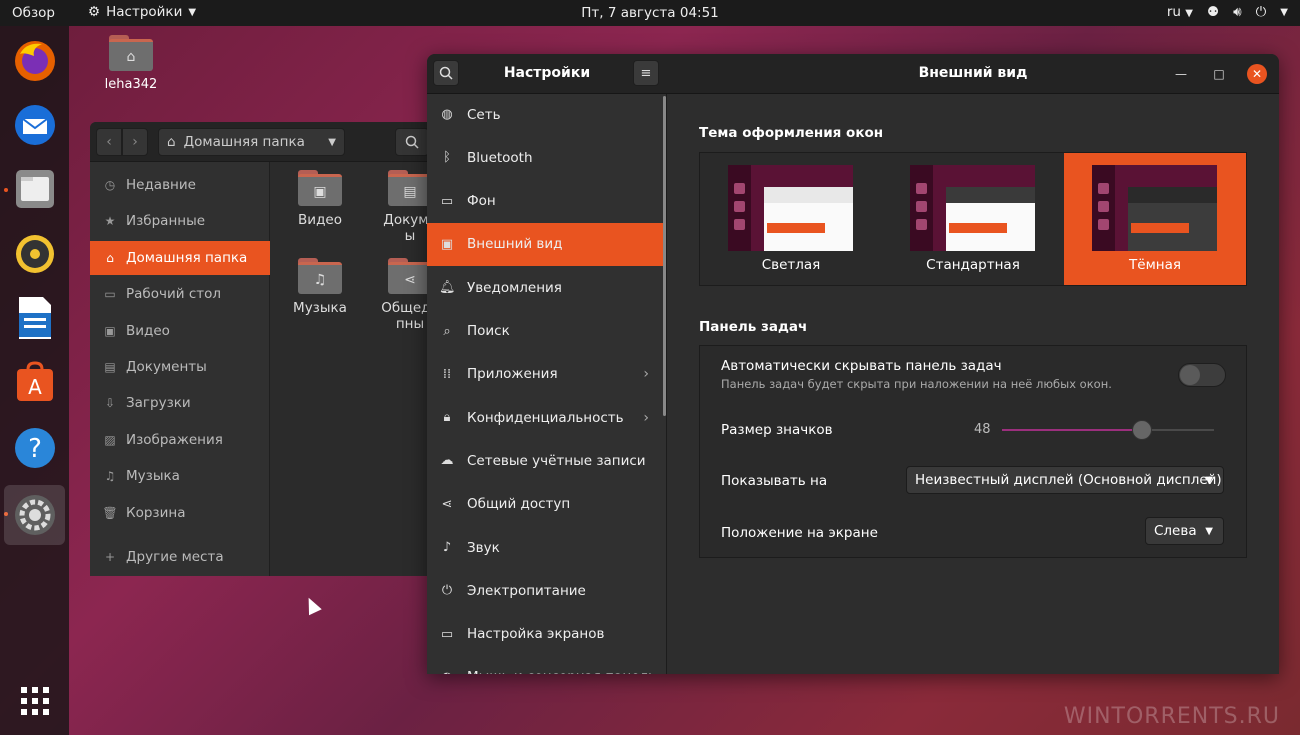 The image size is (1300, 735). What do you see at coordinates (545, 634) in the screenshot?
I see `nav-item: ▭ Настройка экранов` at bounding box center [545, 634].